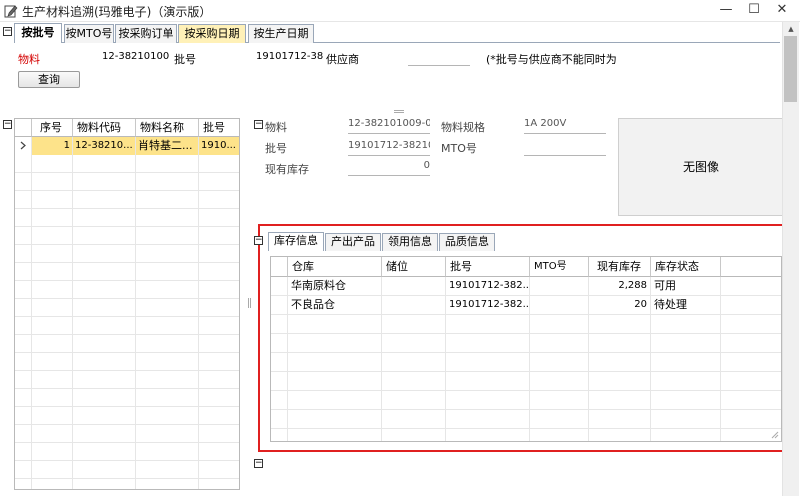 The width and height of the screenshot is (800, 496). What do you see at coordinates (289, 56) in the screenshot?
I see `batch-input: 19101712-38` at bounding box center [289, 56].